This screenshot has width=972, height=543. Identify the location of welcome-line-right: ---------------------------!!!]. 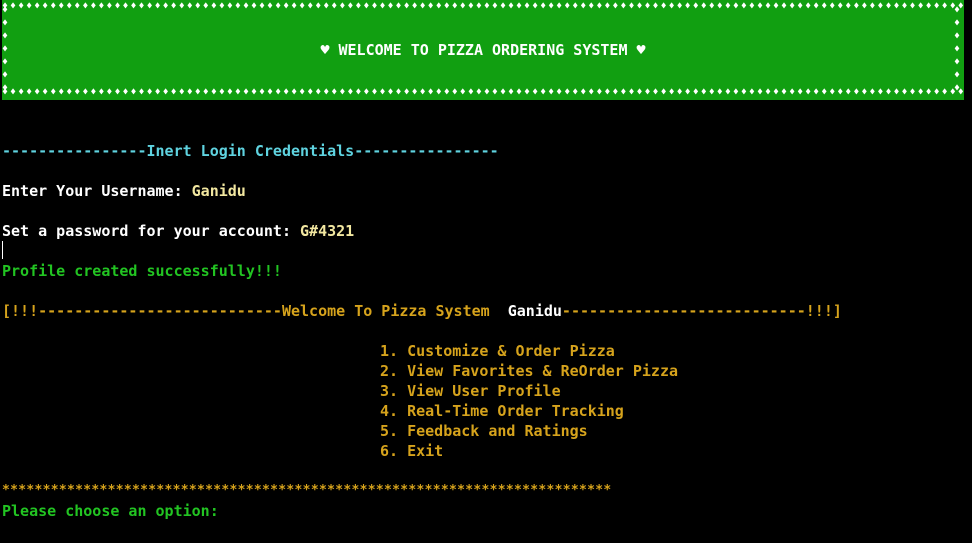
(701, 311).